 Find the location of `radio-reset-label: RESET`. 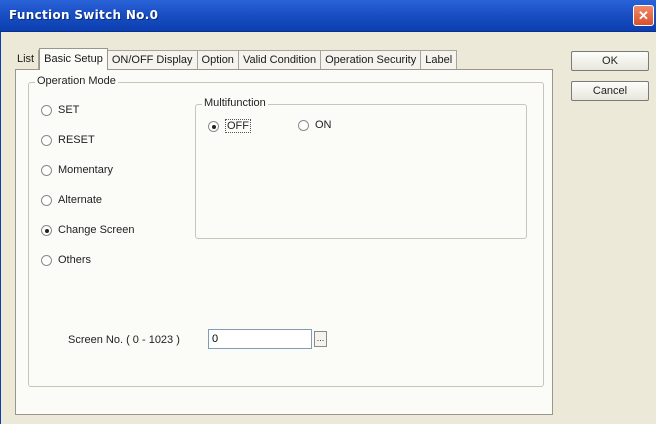

radio-reset-label: RESET is located at coordinates (76, 140).